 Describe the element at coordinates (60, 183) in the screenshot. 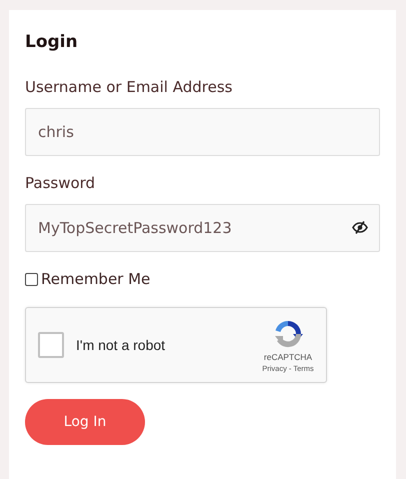

I see `field-label: Password` at that location.